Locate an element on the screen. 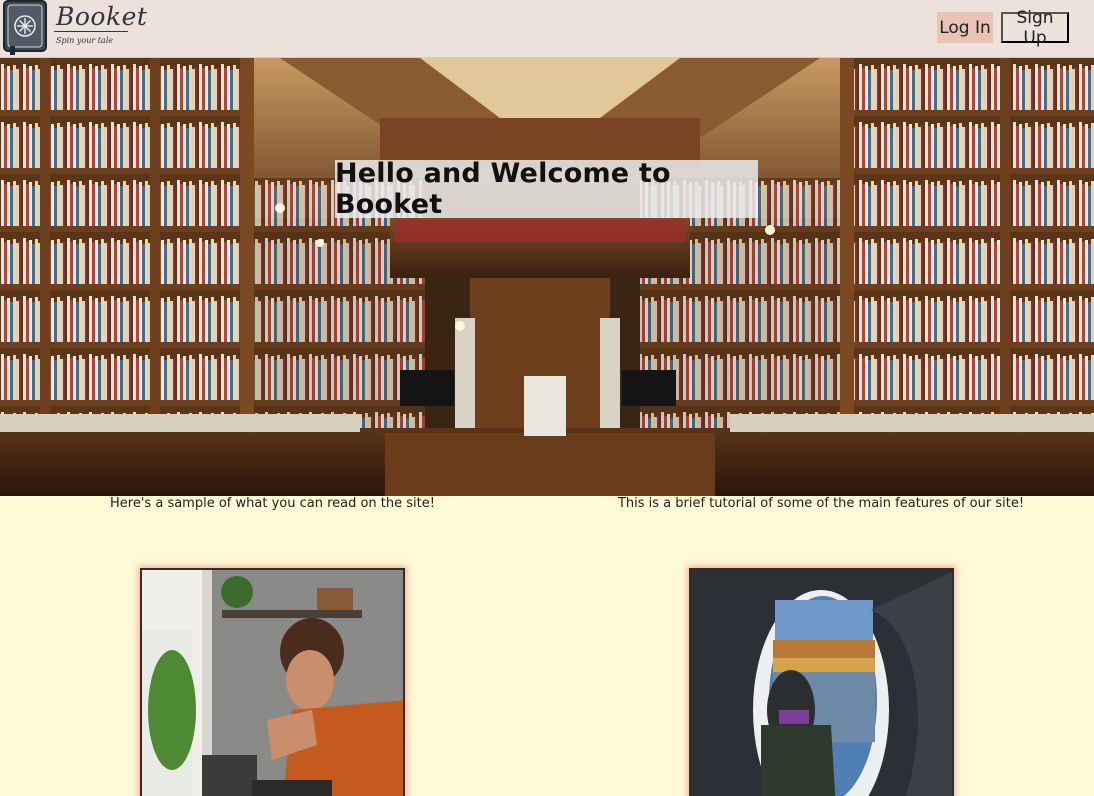 The image size is (1094, 796). login-button: Log In is located at coordinates (965, 27).